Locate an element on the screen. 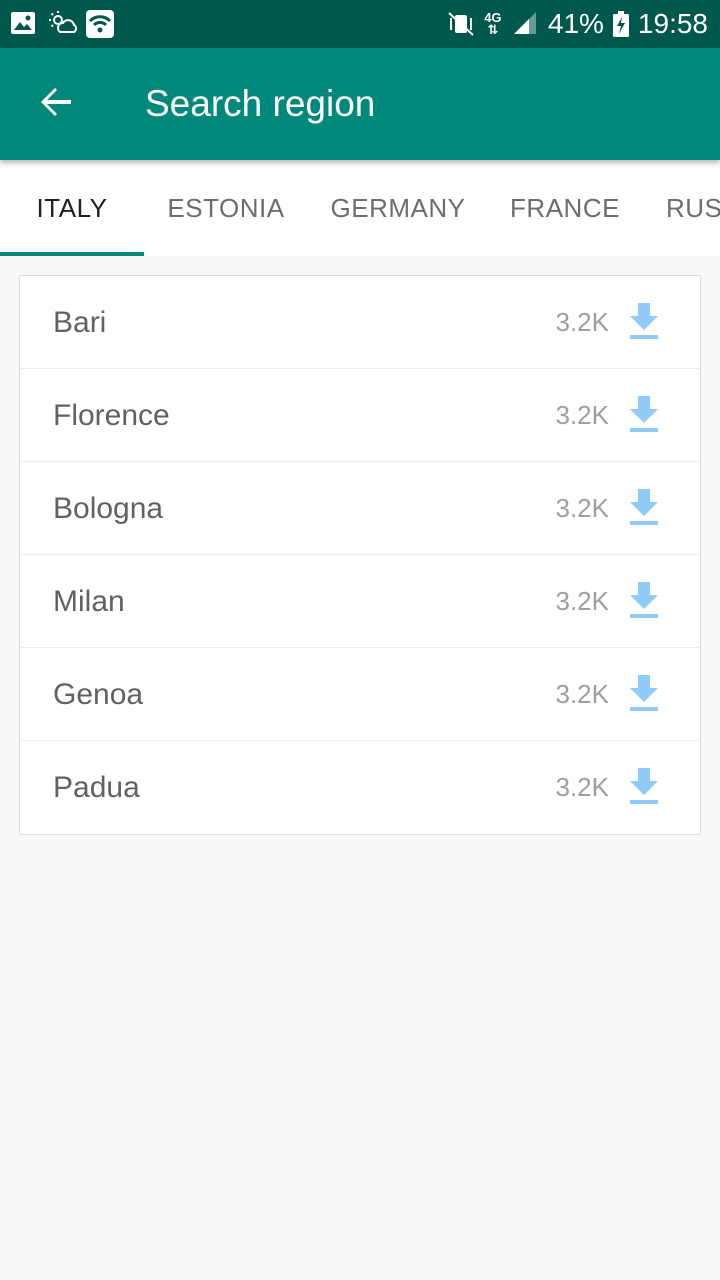 The width and height of the screenshot is (720, 1280). tab-france: FRANCE is located at coordinates (565, 208).